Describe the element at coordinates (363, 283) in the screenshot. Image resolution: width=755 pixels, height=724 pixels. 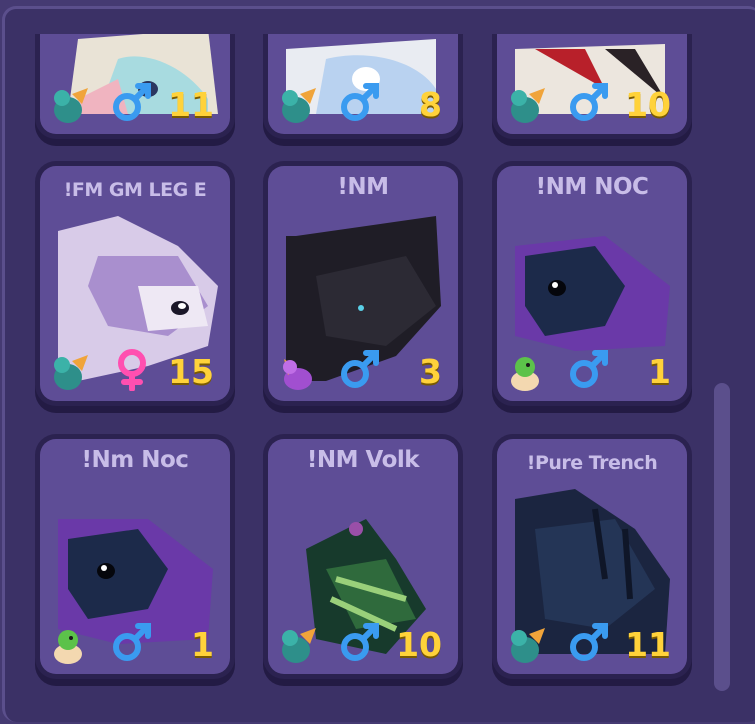
I see `pet-card: !NM 3` at that location.